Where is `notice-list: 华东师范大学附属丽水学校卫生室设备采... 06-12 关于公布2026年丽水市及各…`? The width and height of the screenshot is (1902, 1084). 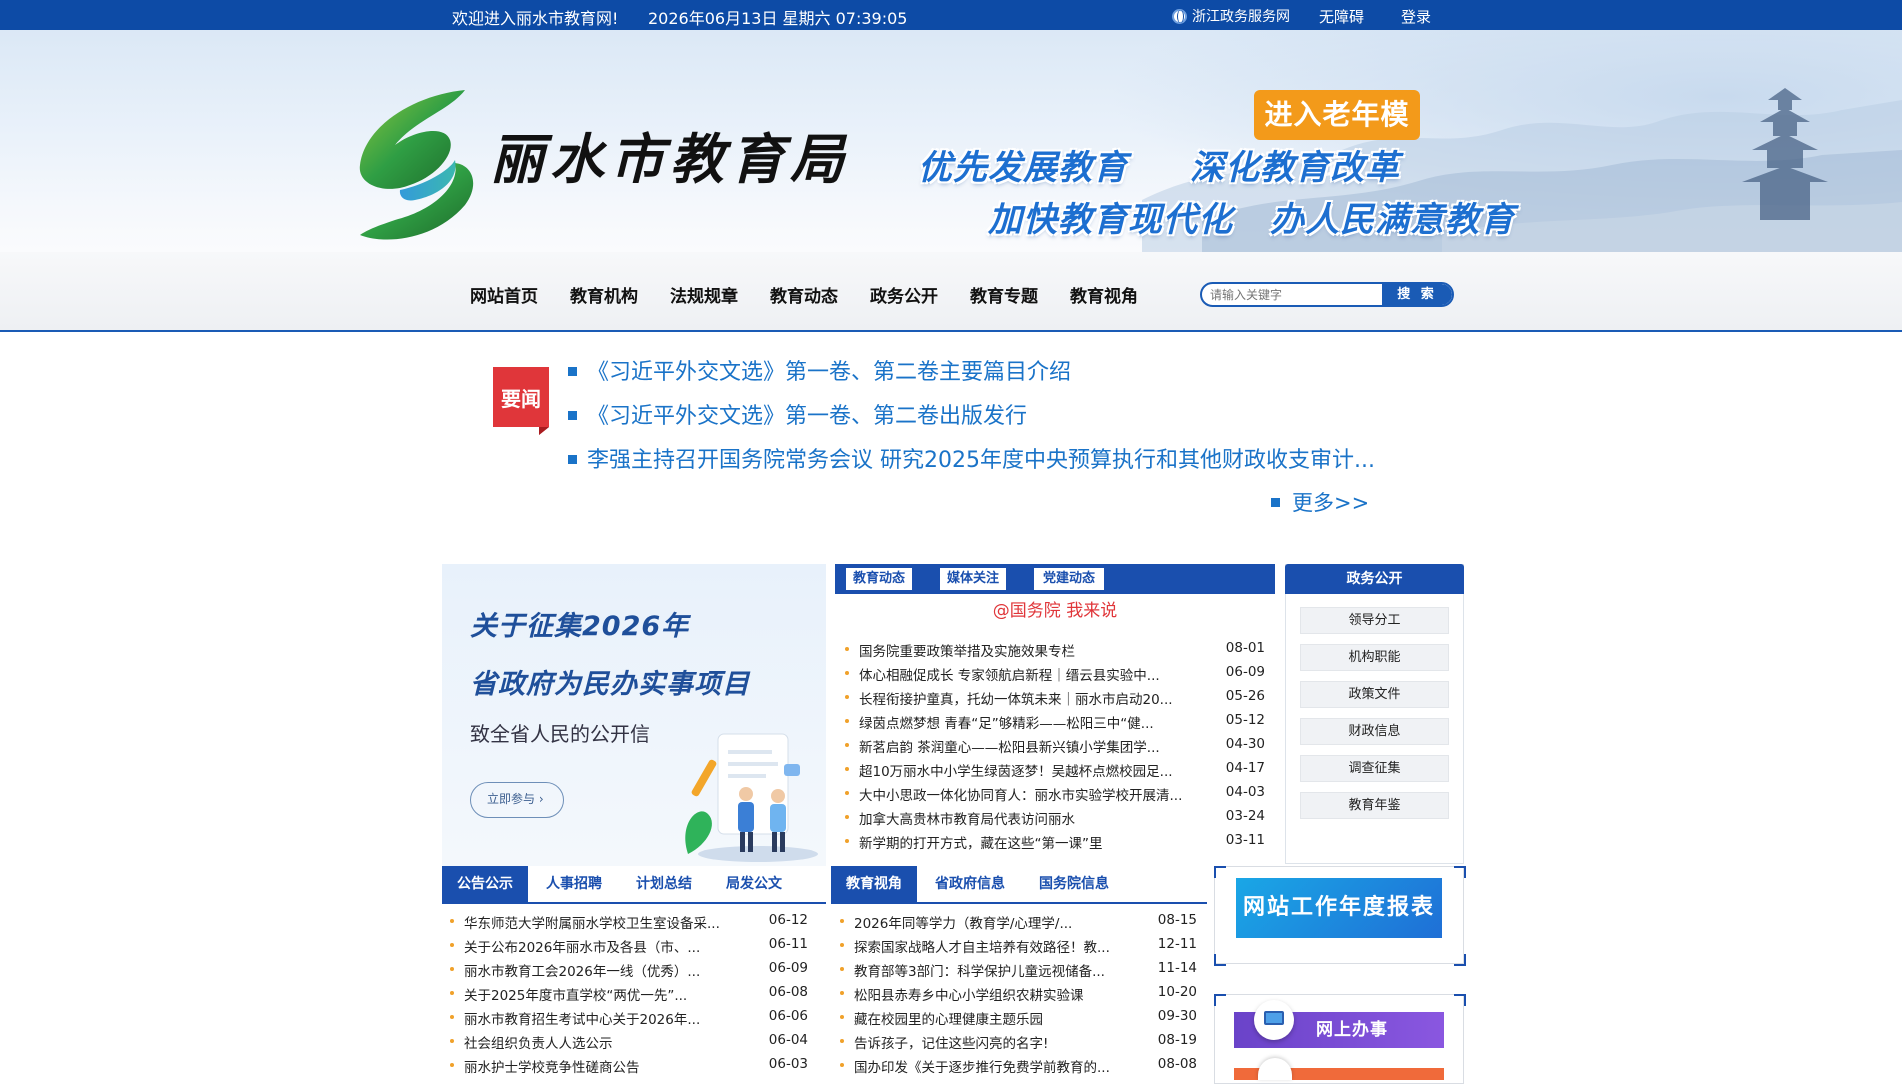
notice-list: 华东师范大学附属丽水学校卫生室设备采... 06-12 关于公布2026年丽水市及各… is located at coordinates (629, 994).